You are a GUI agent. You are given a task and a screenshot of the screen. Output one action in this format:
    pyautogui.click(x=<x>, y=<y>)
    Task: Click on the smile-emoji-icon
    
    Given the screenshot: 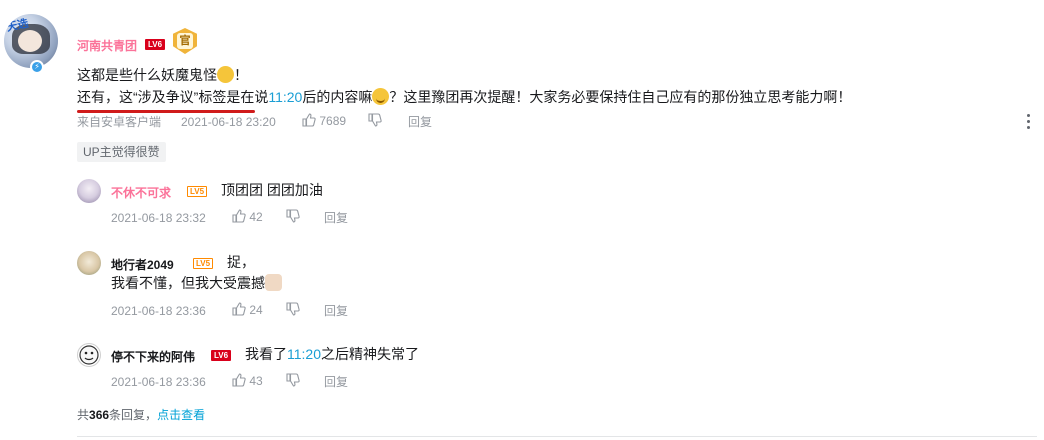 What is the action you would take?
    pyautogui.click(x=381, y=96)
    